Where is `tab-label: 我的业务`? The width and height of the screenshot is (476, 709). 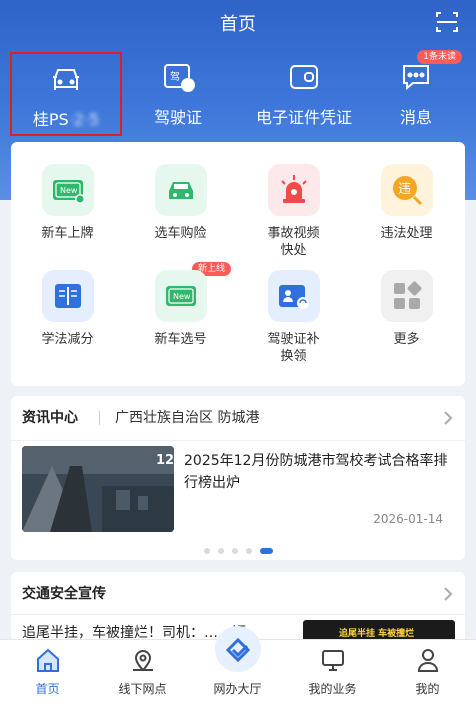
tab-label: 我的业务 is located at coordinates (332, 689).